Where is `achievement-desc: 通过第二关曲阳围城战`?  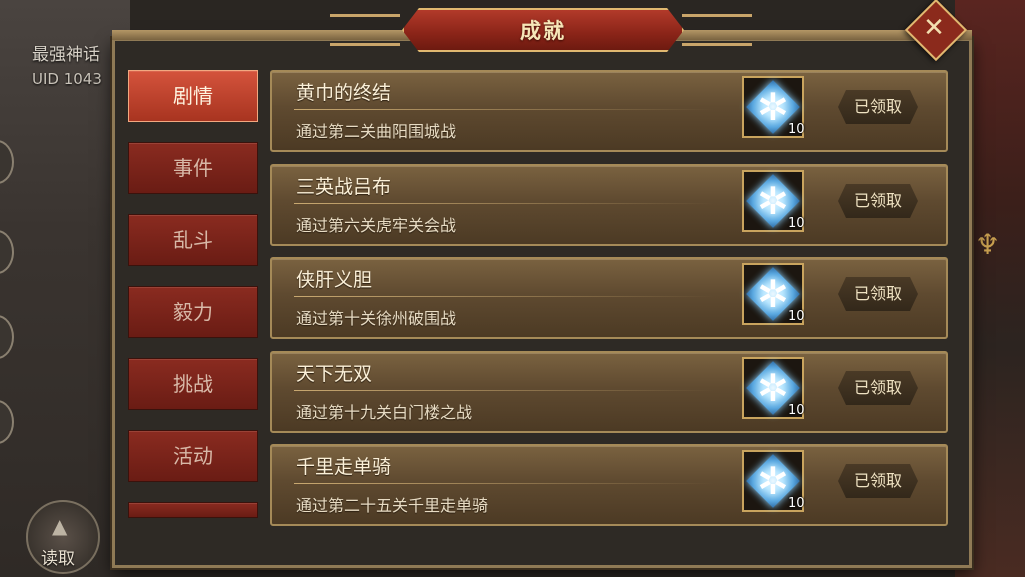
achievement-desc: 通过第二关曲阳围城战 is located at coordinates (376, 131).